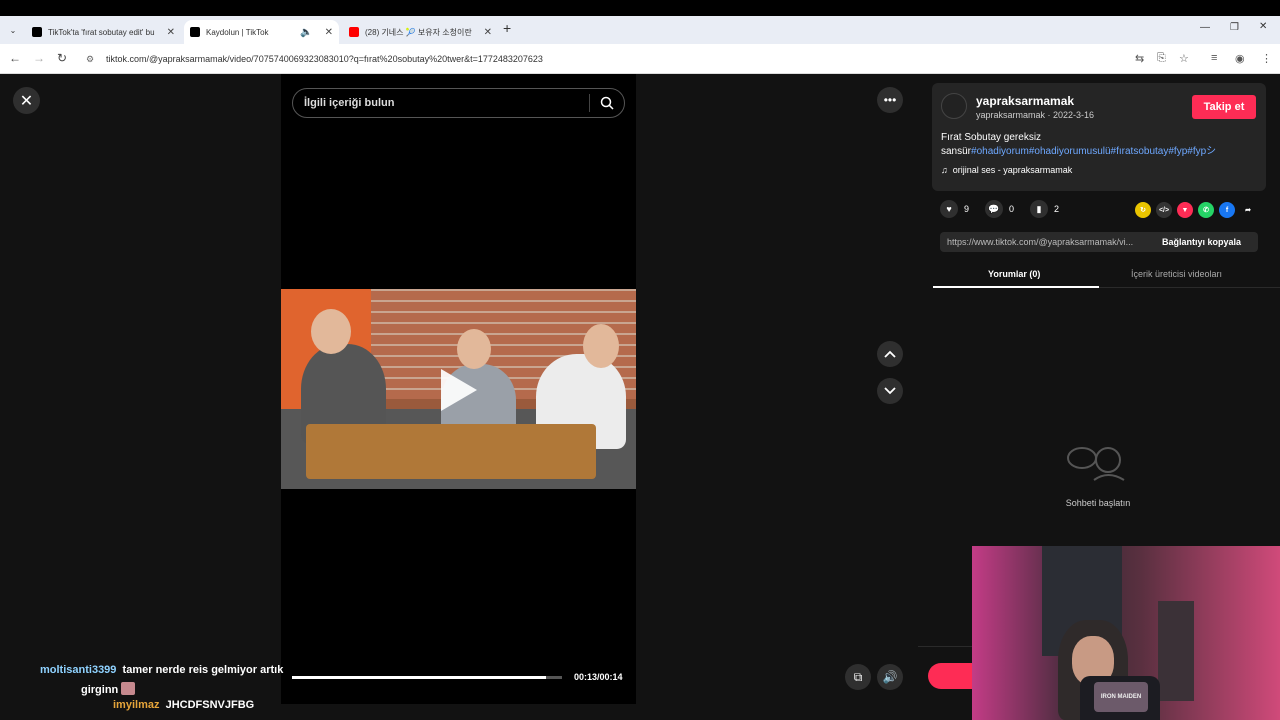 This screenshot has width=1280, height=720. What do you see at coordinates (62, 58) in the screenshot?
I see `reload-icon: ↻` at bounding box center [62, 58].